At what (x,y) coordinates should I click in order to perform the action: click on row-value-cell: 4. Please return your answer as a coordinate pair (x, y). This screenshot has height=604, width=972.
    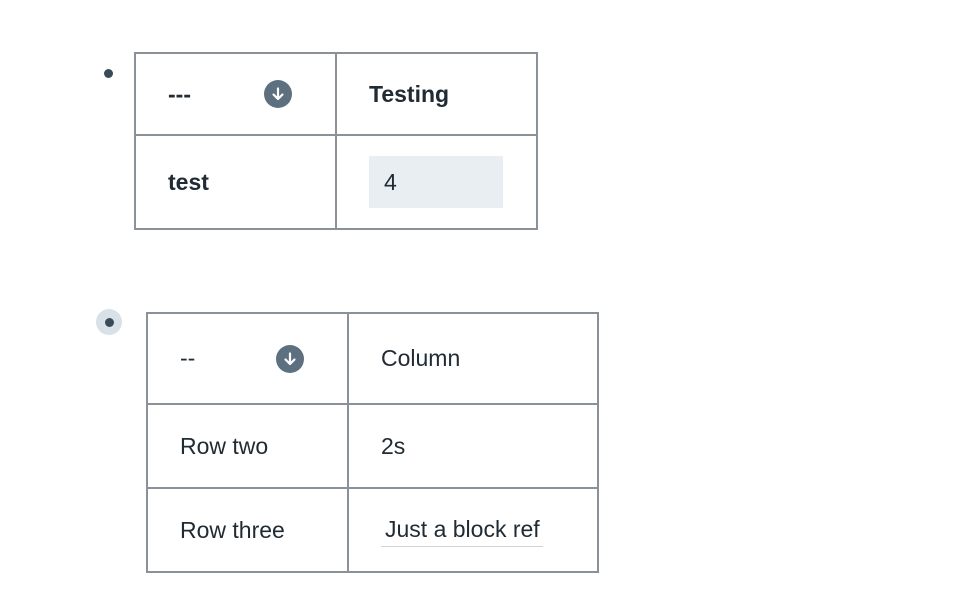
    Looking at the image, I should click on (436, 182).